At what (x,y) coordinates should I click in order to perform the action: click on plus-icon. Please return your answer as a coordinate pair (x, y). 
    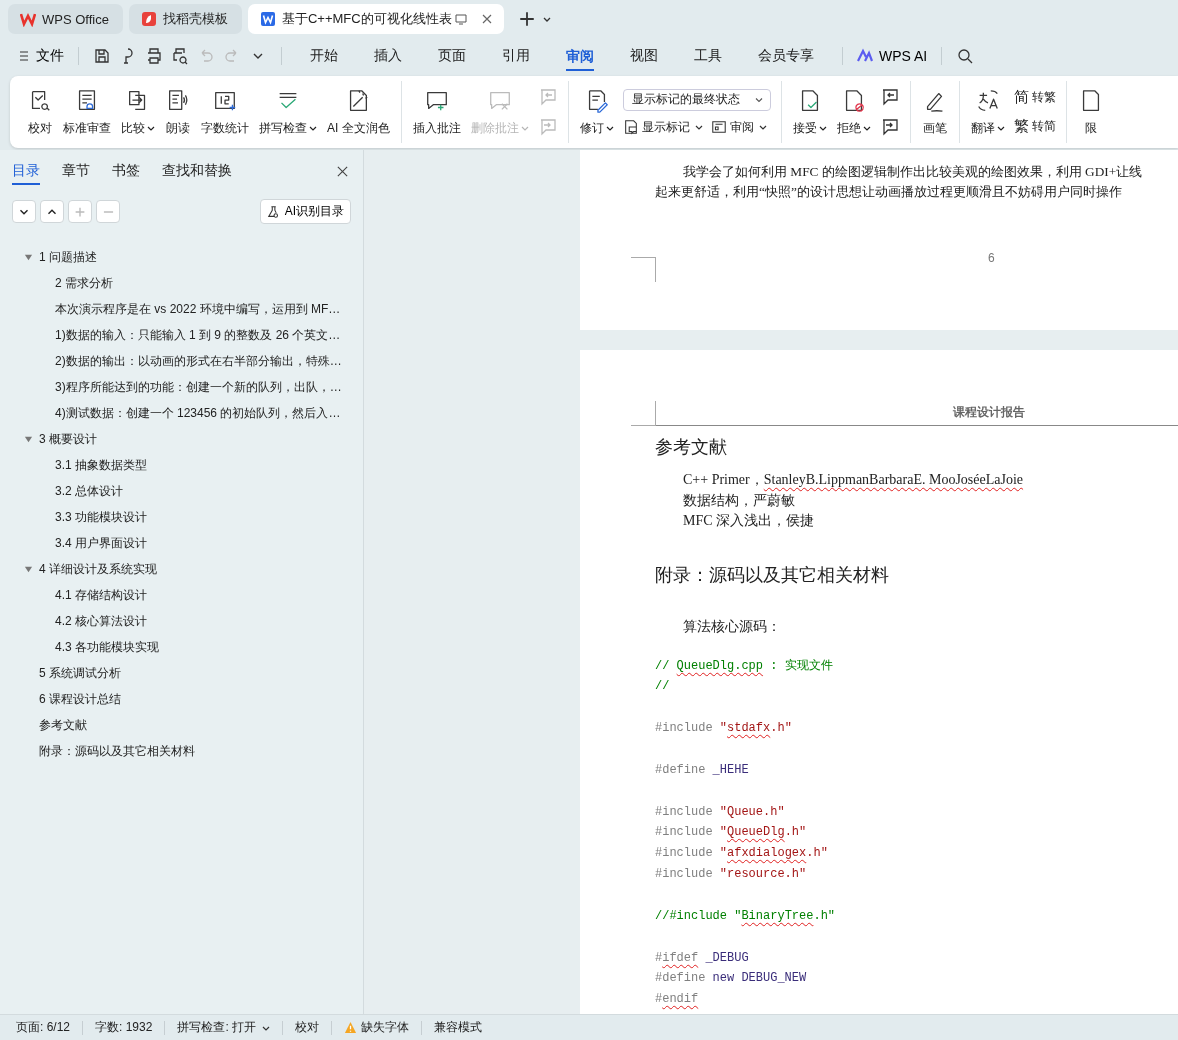
    Looking at the image, I should click on (526, 19).